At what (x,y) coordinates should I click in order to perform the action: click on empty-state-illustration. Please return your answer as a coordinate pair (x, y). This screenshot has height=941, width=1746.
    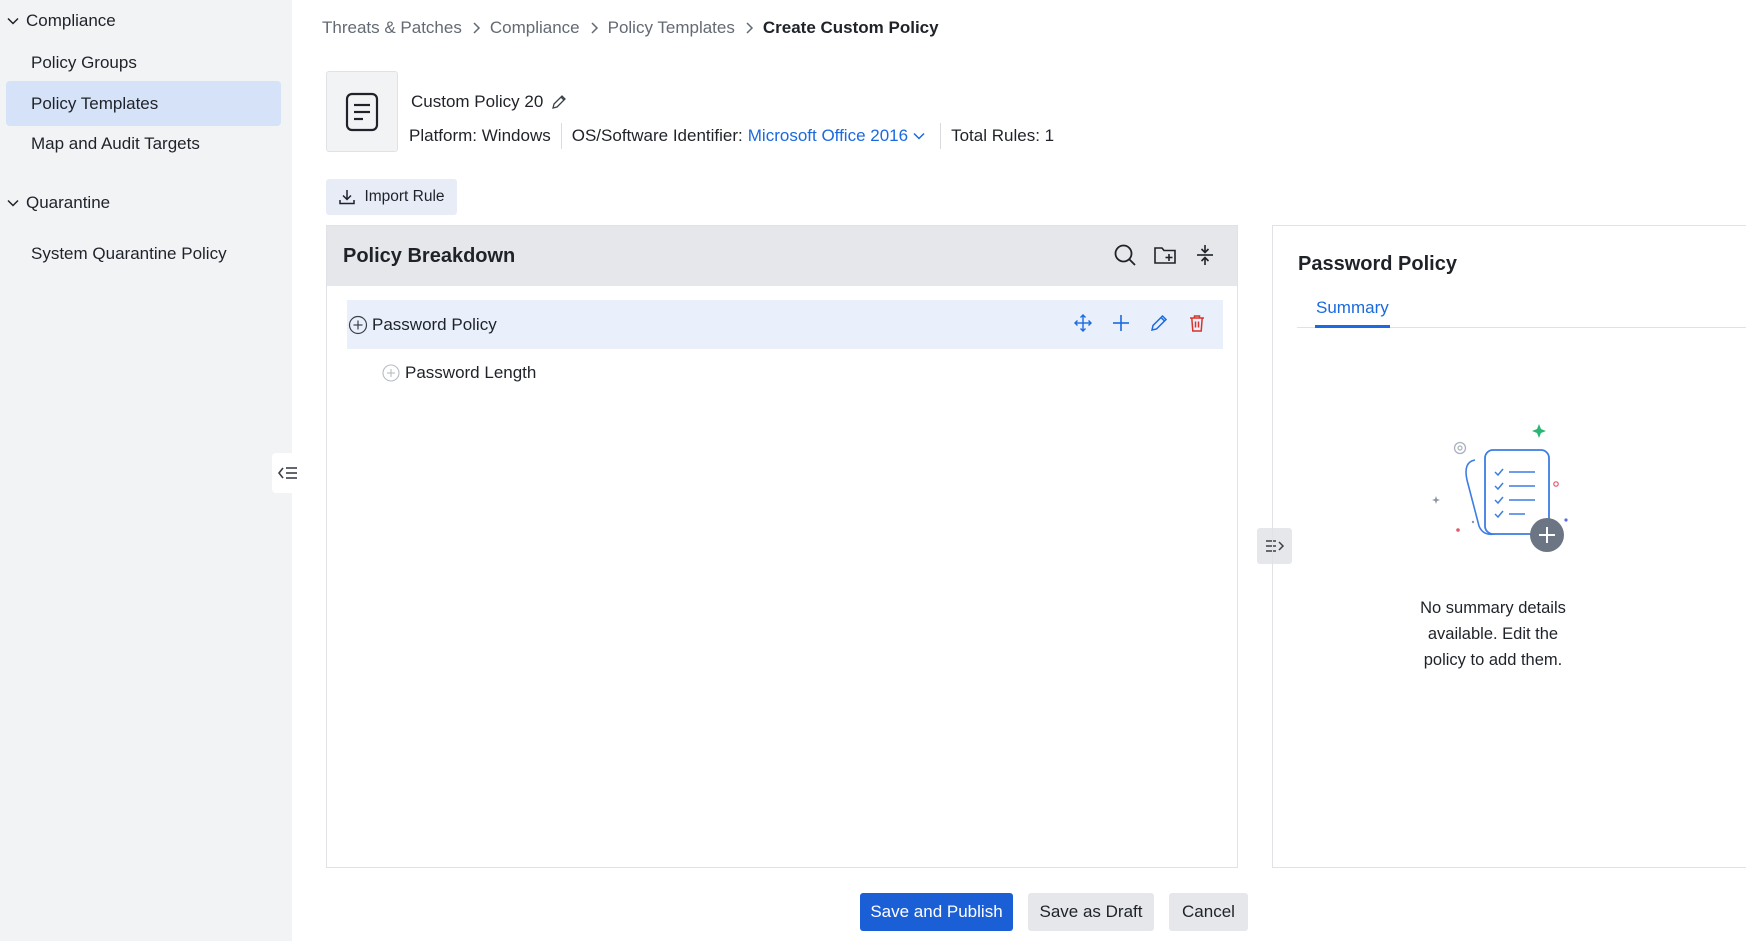
    Looking at the image, I should click on (1507, 488).